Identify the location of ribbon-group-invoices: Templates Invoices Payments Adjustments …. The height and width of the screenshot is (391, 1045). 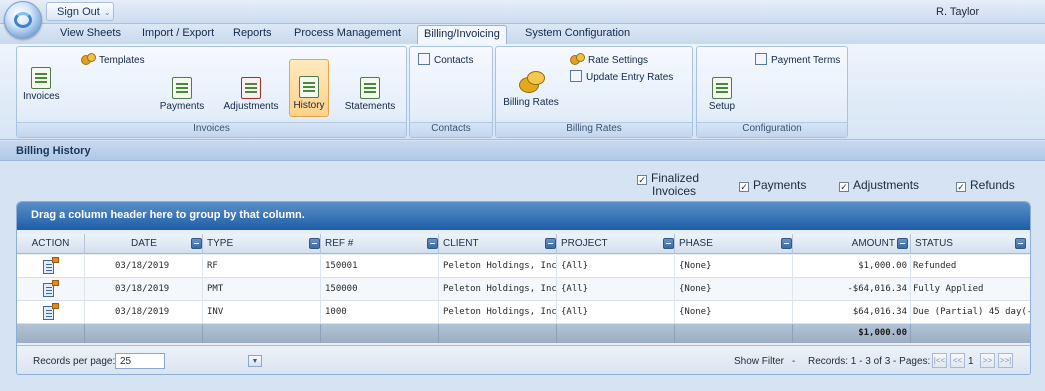
(211, 92).